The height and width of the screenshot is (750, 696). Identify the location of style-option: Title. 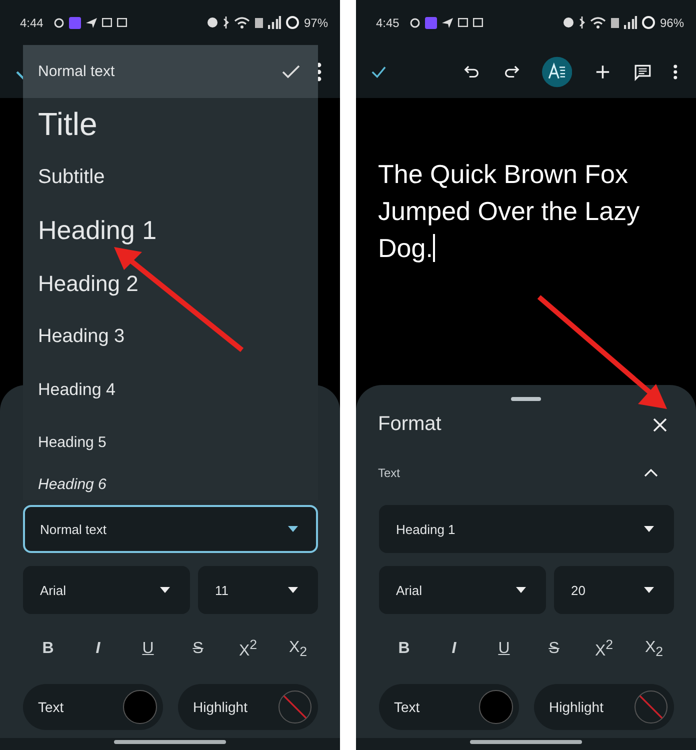
(170, 124).